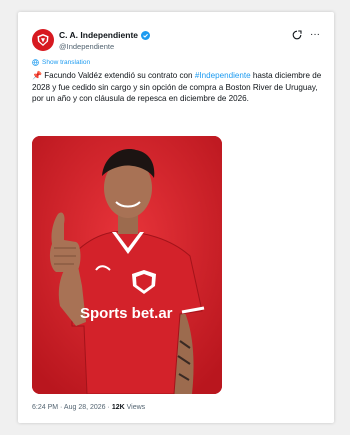  What do you see at coordinates (297, 35) in the screenshot?
I see `grok-icon` at bounding box center [297, 35].